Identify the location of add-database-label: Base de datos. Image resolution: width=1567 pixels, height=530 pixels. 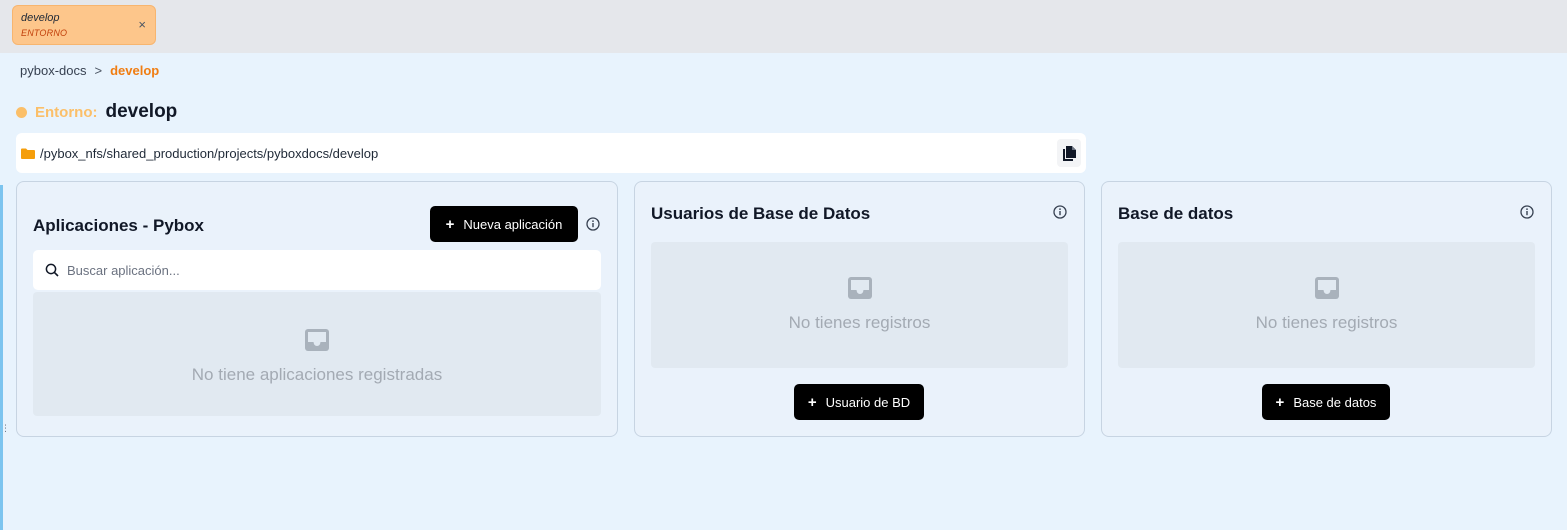
(1335, 402).